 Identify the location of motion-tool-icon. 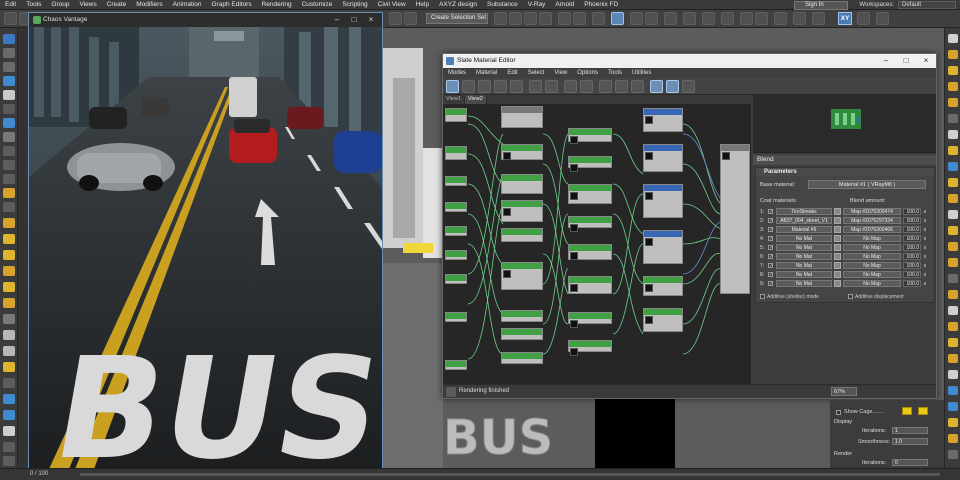
(9, 179).